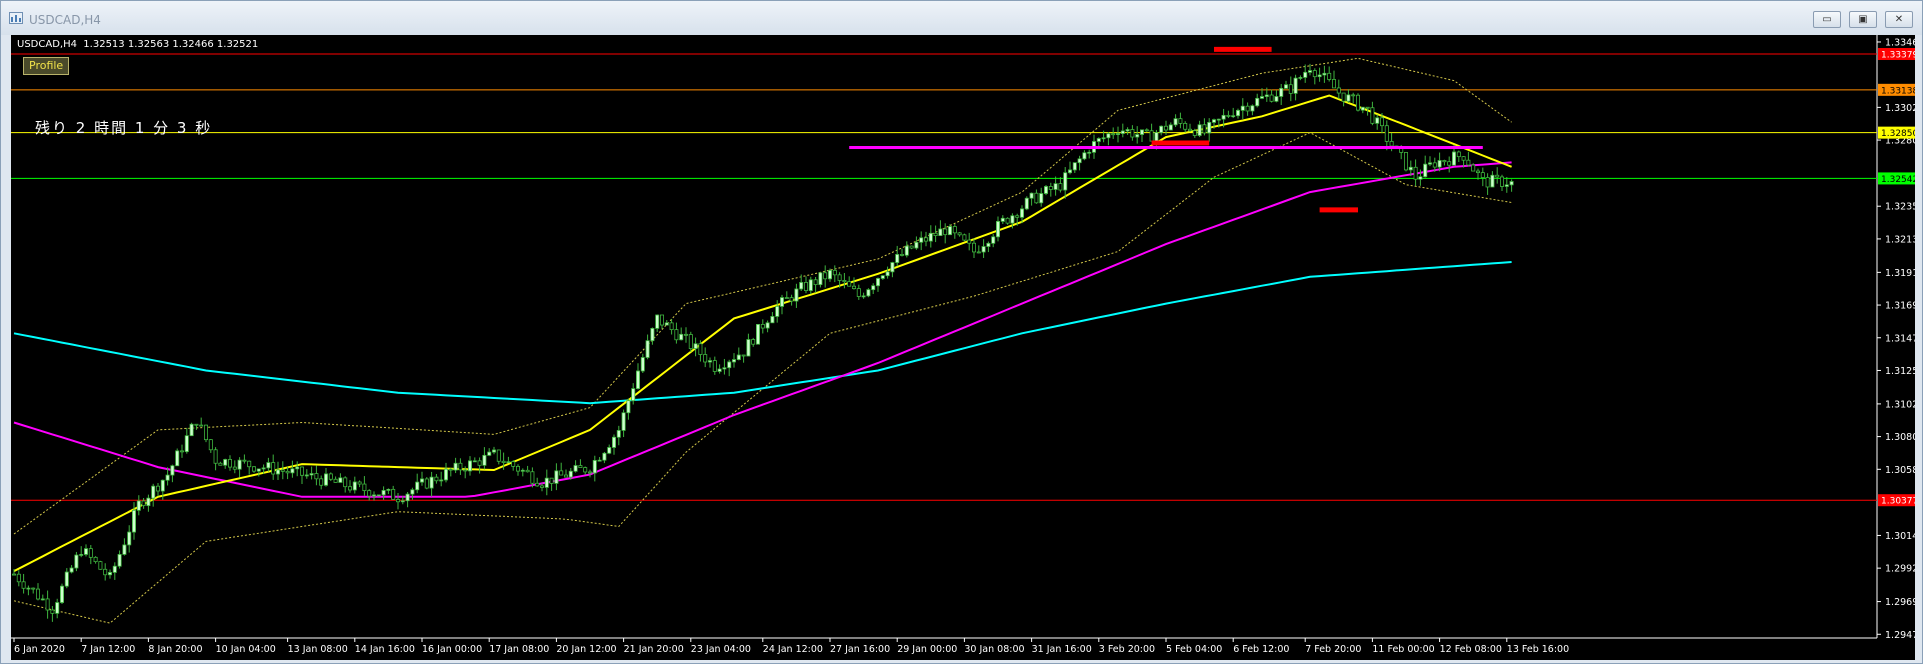 This screenshot has width=1923, height=664. I want to click on price-tick-label: 1.29475, so click(1900, 635).